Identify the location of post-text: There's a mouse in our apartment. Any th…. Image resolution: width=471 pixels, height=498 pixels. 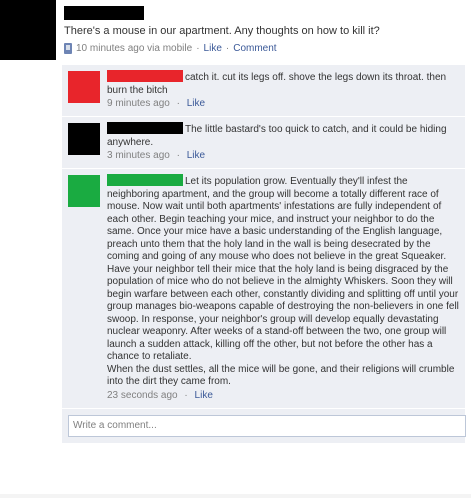
(222, 31).